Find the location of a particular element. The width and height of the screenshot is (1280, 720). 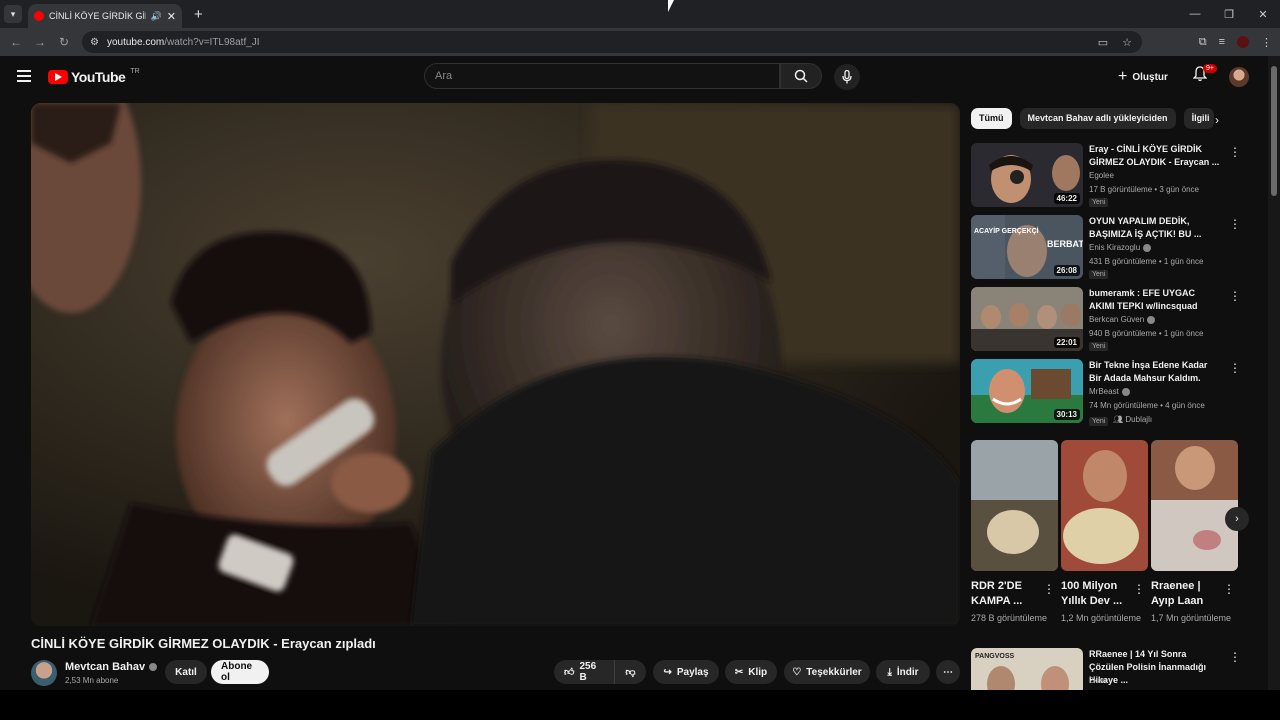

forward-icon: → is located at coordinates (40, 42).